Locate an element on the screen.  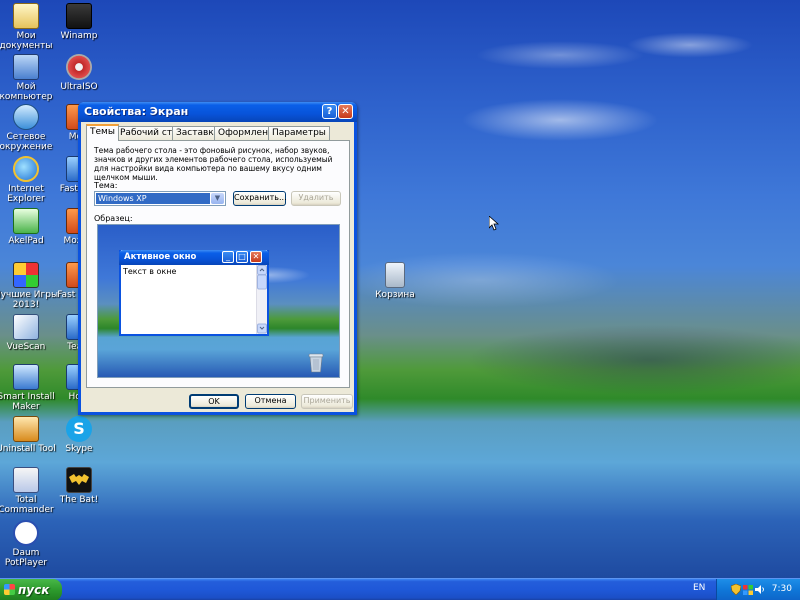
desktop-icon-skype: S Skype is located at coordinates (79, 435).